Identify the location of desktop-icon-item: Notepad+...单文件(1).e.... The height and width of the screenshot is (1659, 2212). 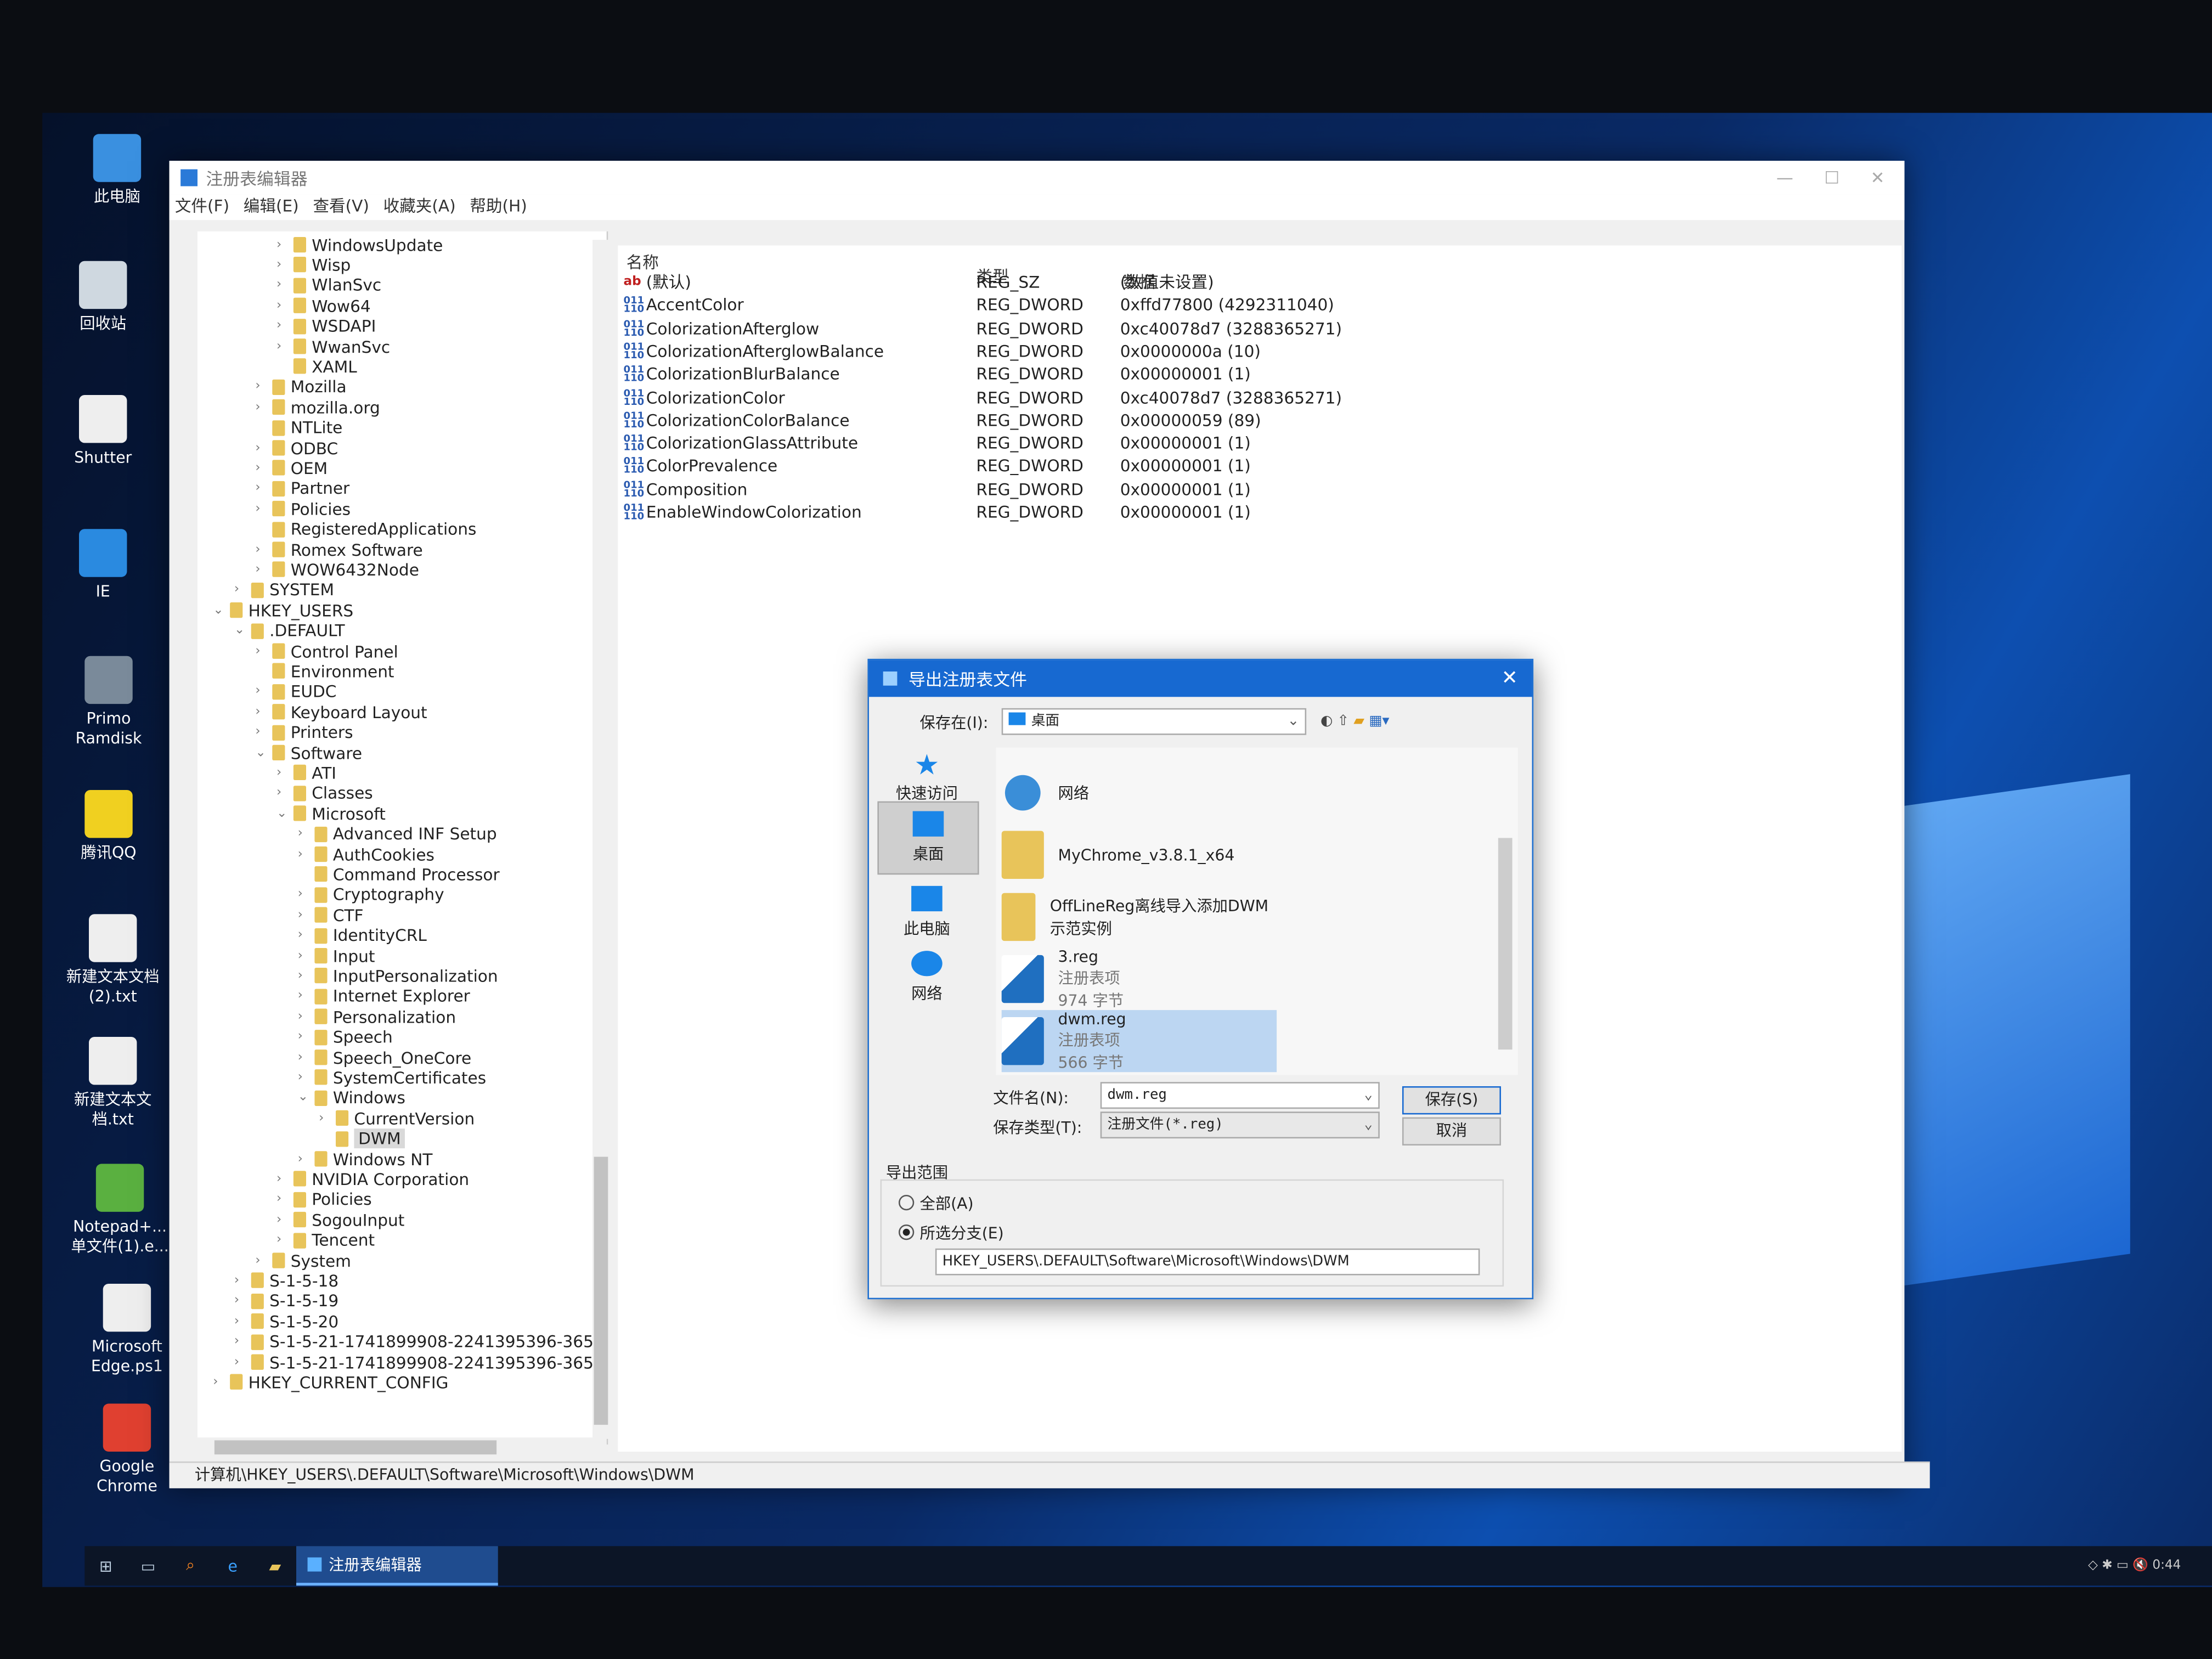
(120, 1211).